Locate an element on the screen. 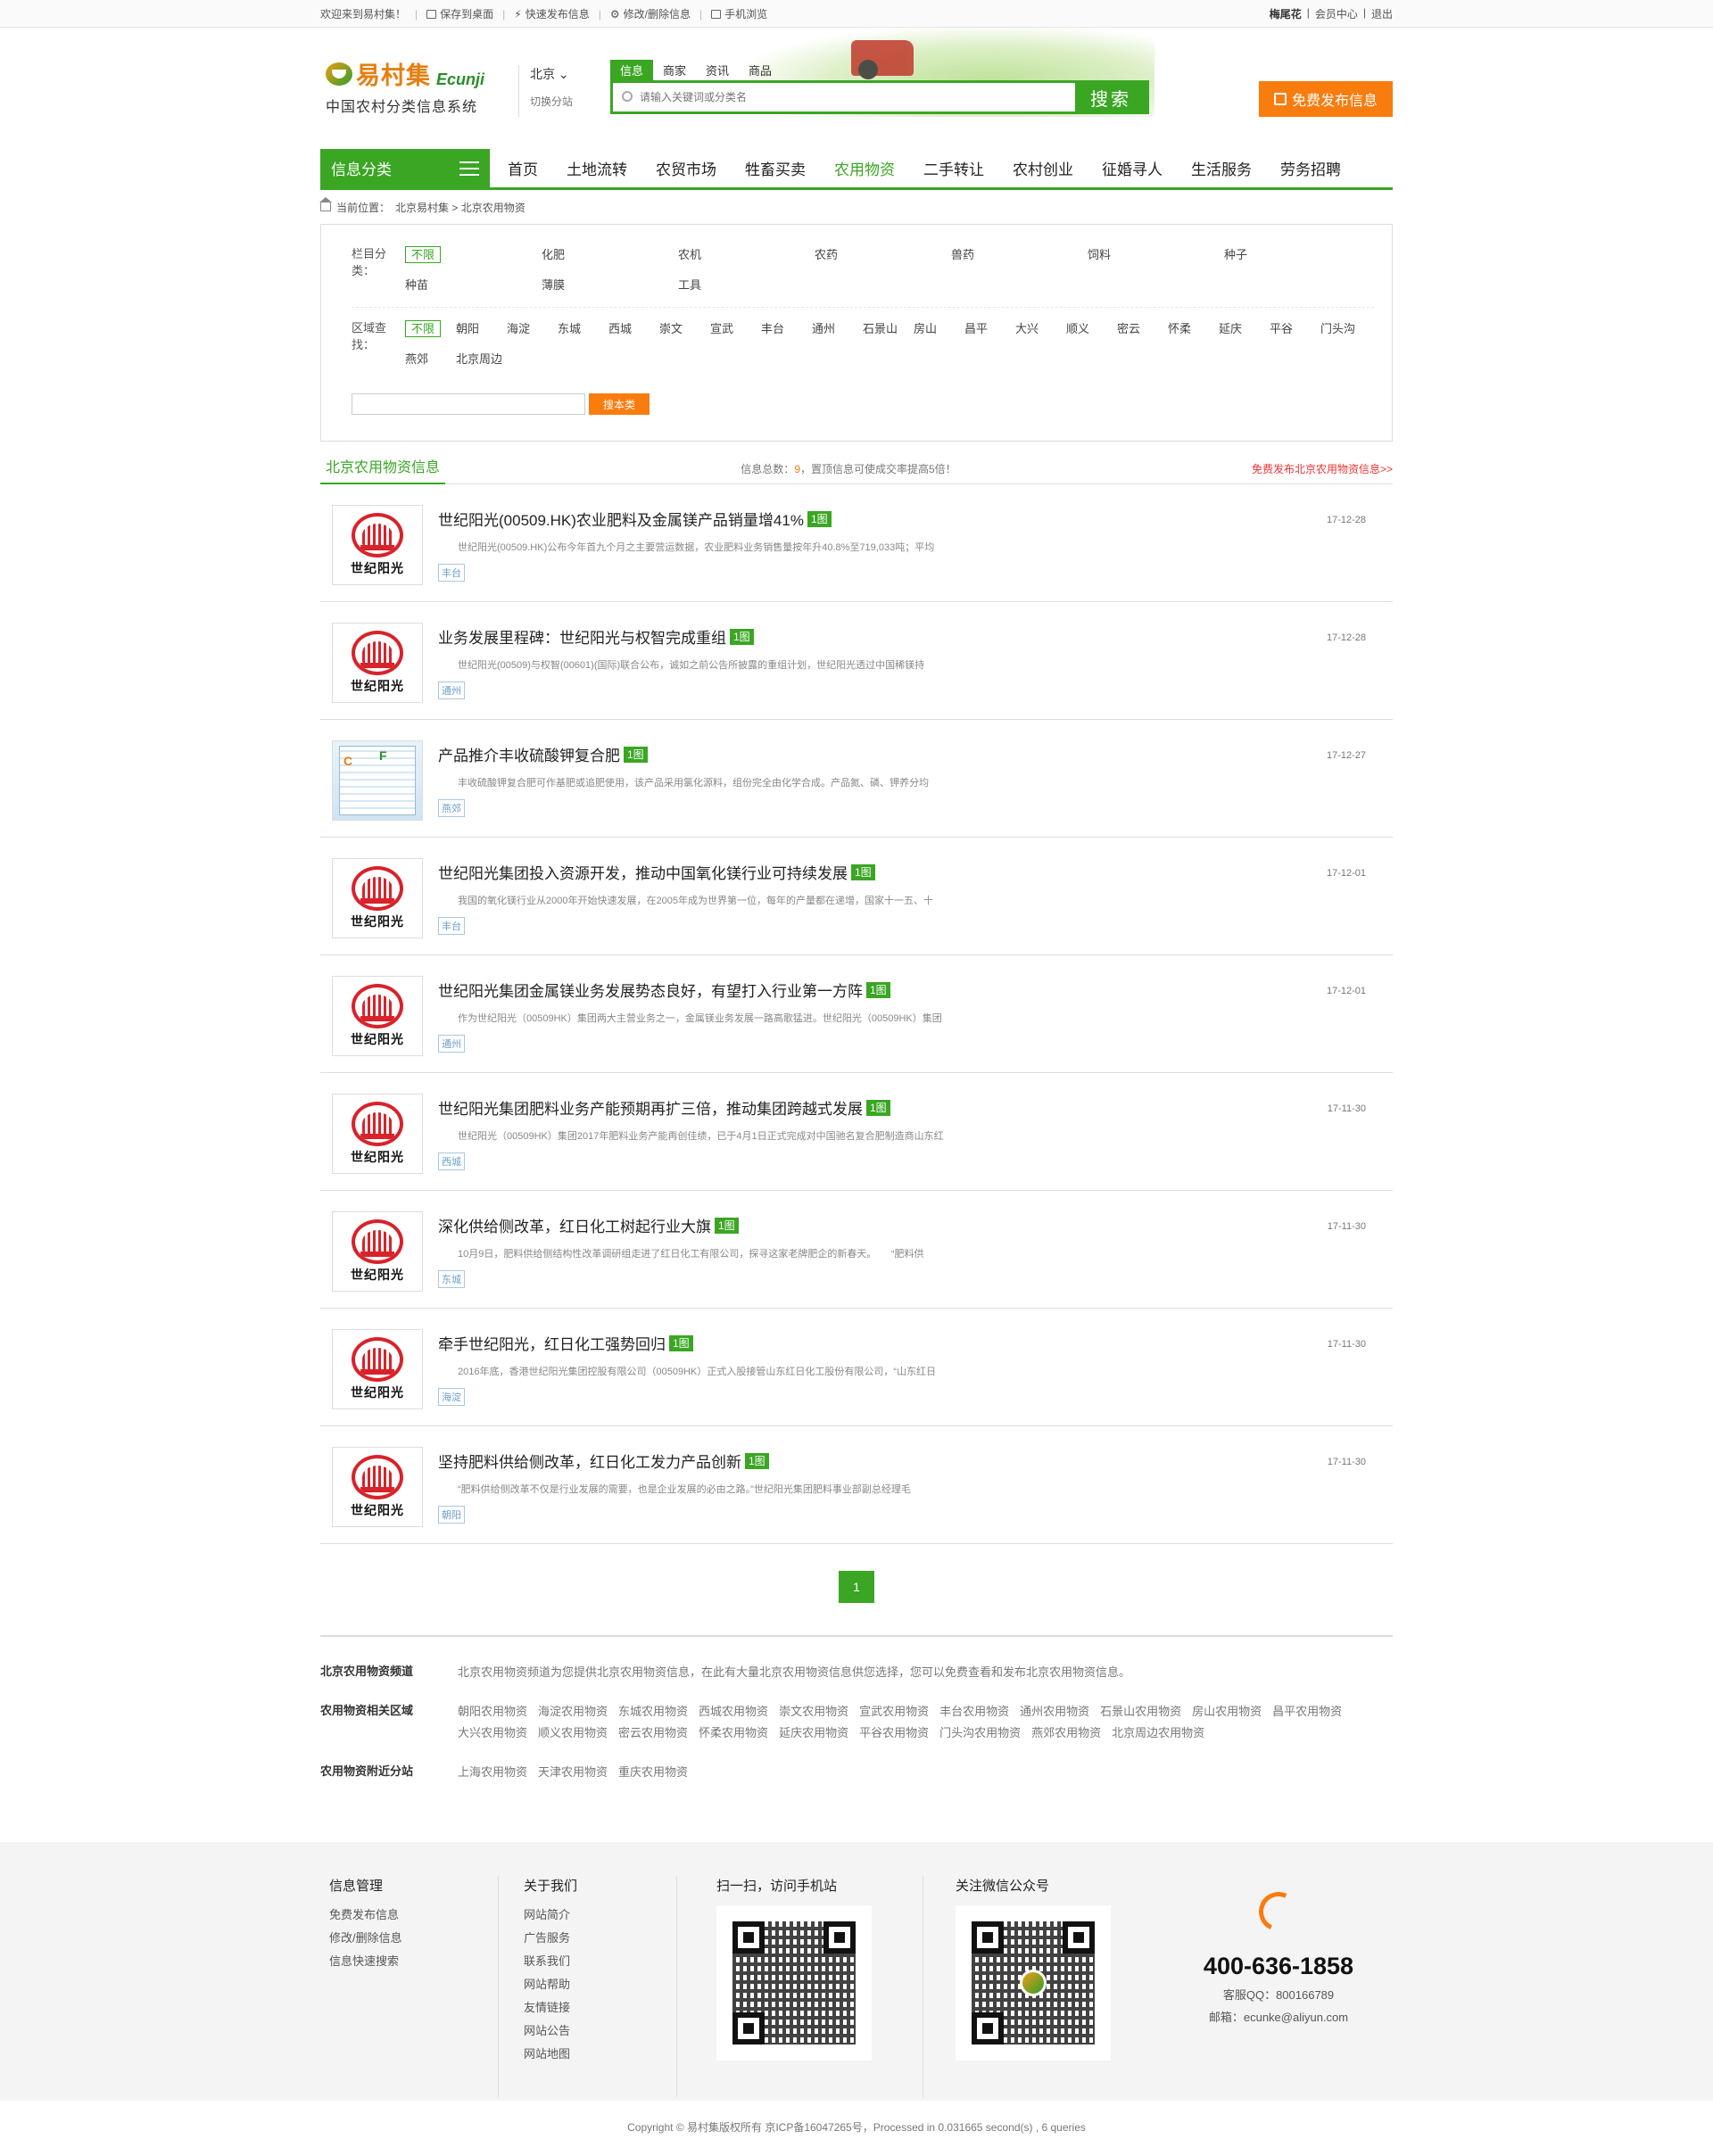 The width and height of the screenshot is (1713, 2156). area-option: 燕郊 is located at coordinates (430, 364).